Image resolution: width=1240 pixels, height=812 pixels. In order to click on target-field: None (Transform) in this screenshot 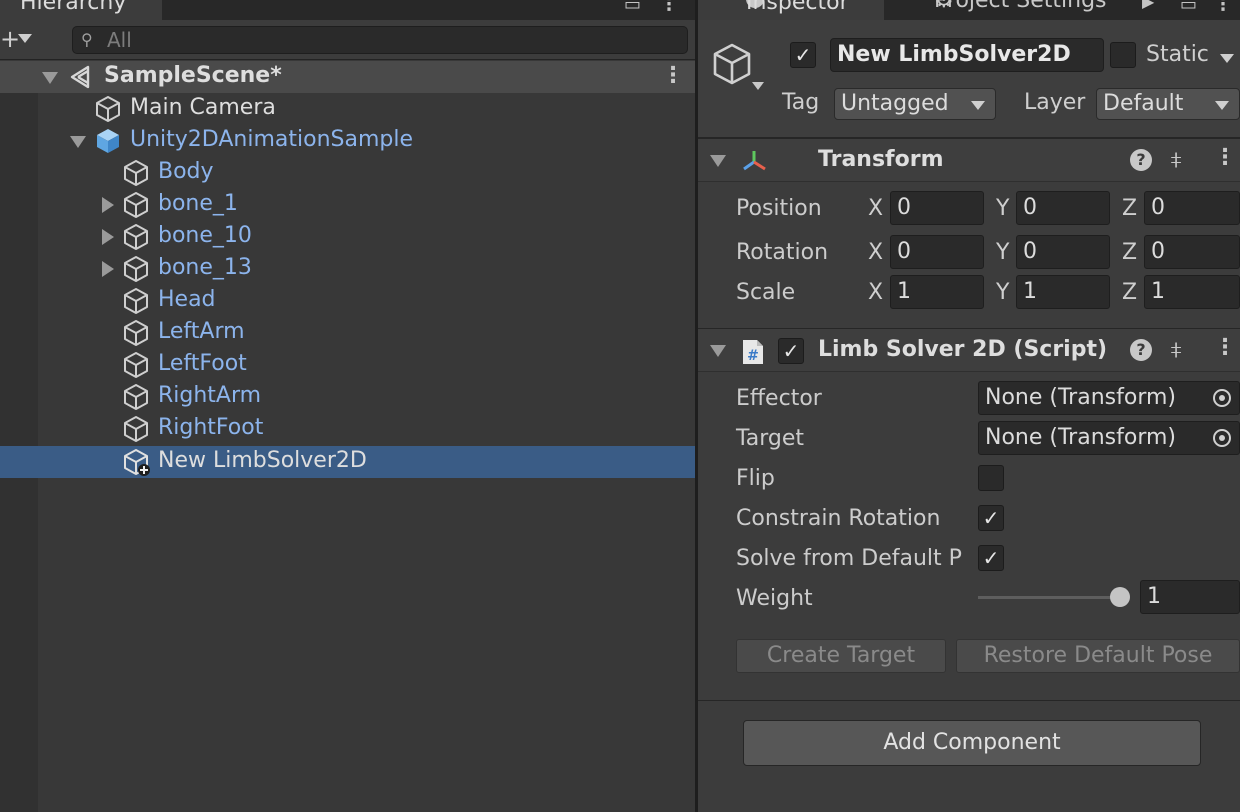, I will do `click(1109, 438)`.